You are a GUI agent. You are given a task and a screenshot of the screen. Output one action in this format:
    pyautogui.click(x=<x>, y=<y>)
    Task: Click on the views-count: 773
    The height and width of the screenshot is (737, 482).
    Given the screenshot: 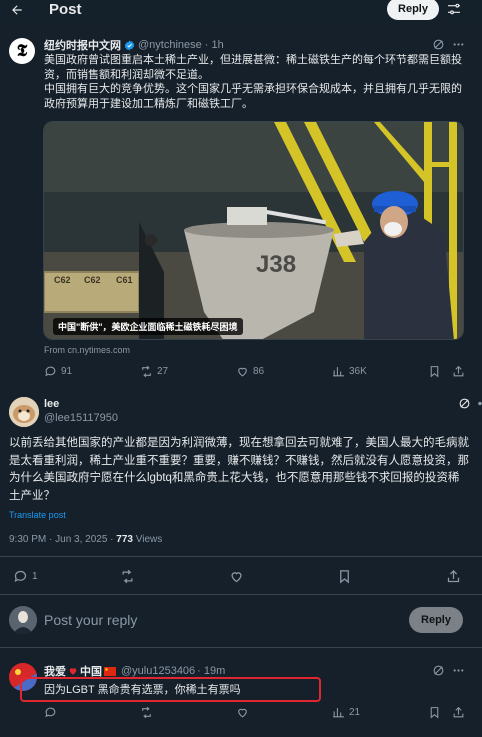 What is the action you would take?
    pyautogui.click(x=124, y=539)
    